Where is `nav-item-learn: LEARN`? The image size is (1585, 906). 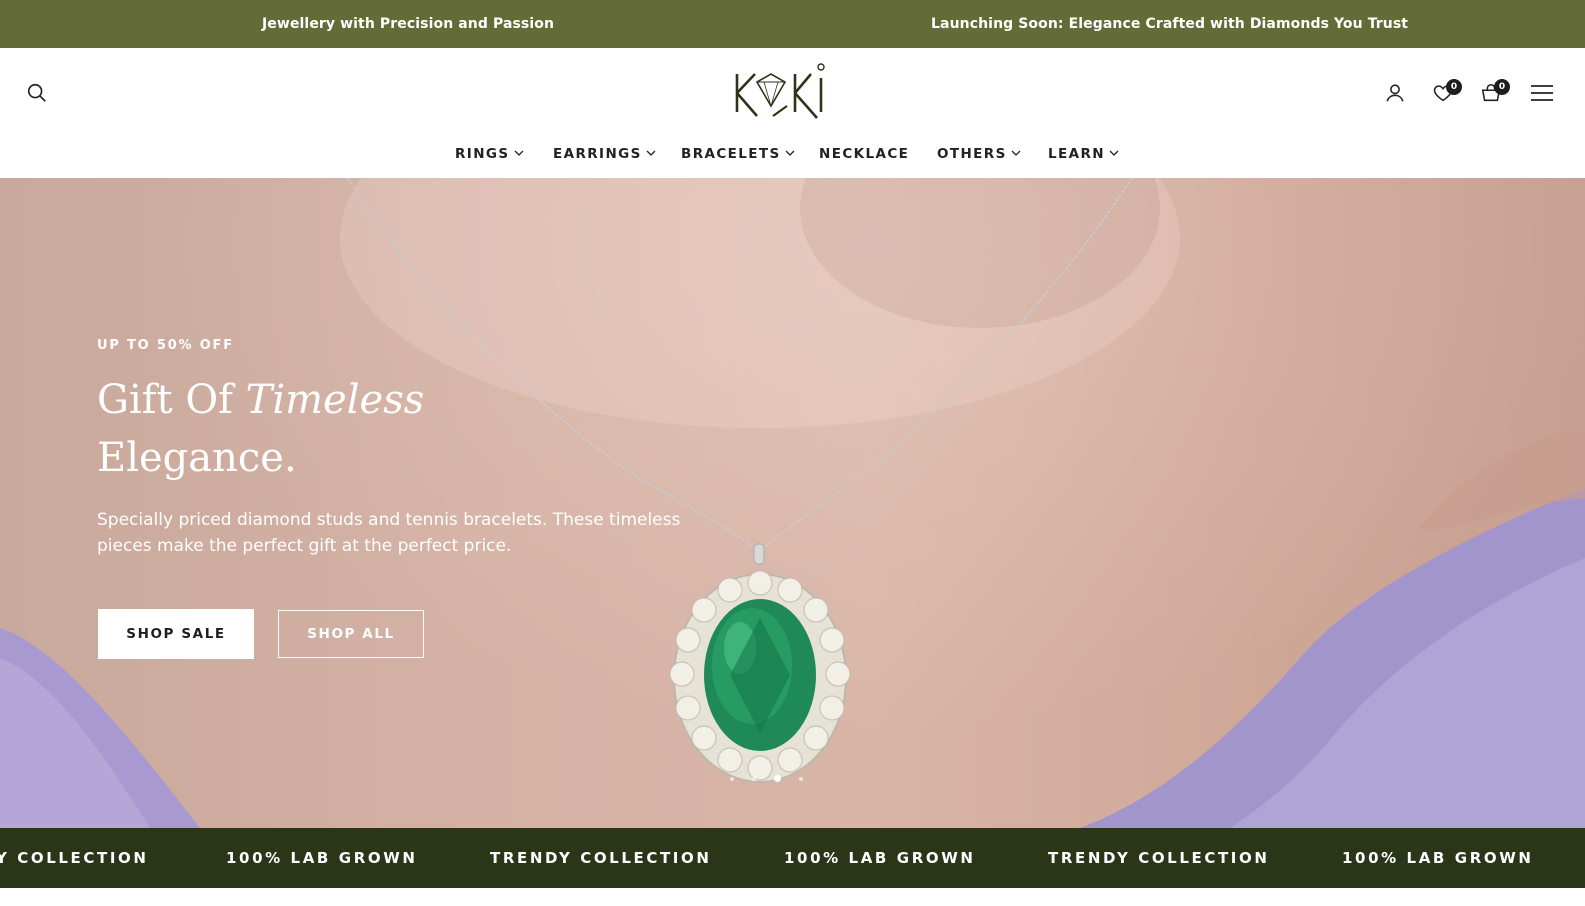 nav-item-learn: LEARN is located at coordinates (1083, 154).